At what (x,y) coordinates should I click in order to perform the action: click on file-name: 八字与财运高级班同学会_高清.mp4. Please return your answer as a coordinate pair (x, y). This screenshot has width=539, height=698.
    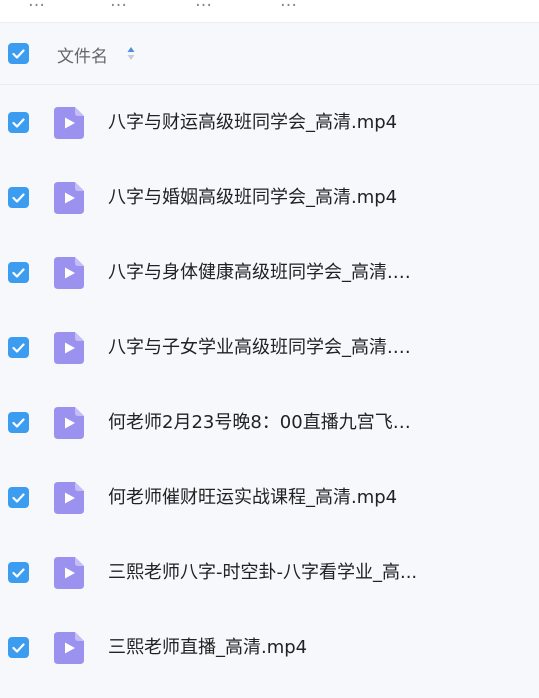
    Looking at the image, I should click on (266, 123).